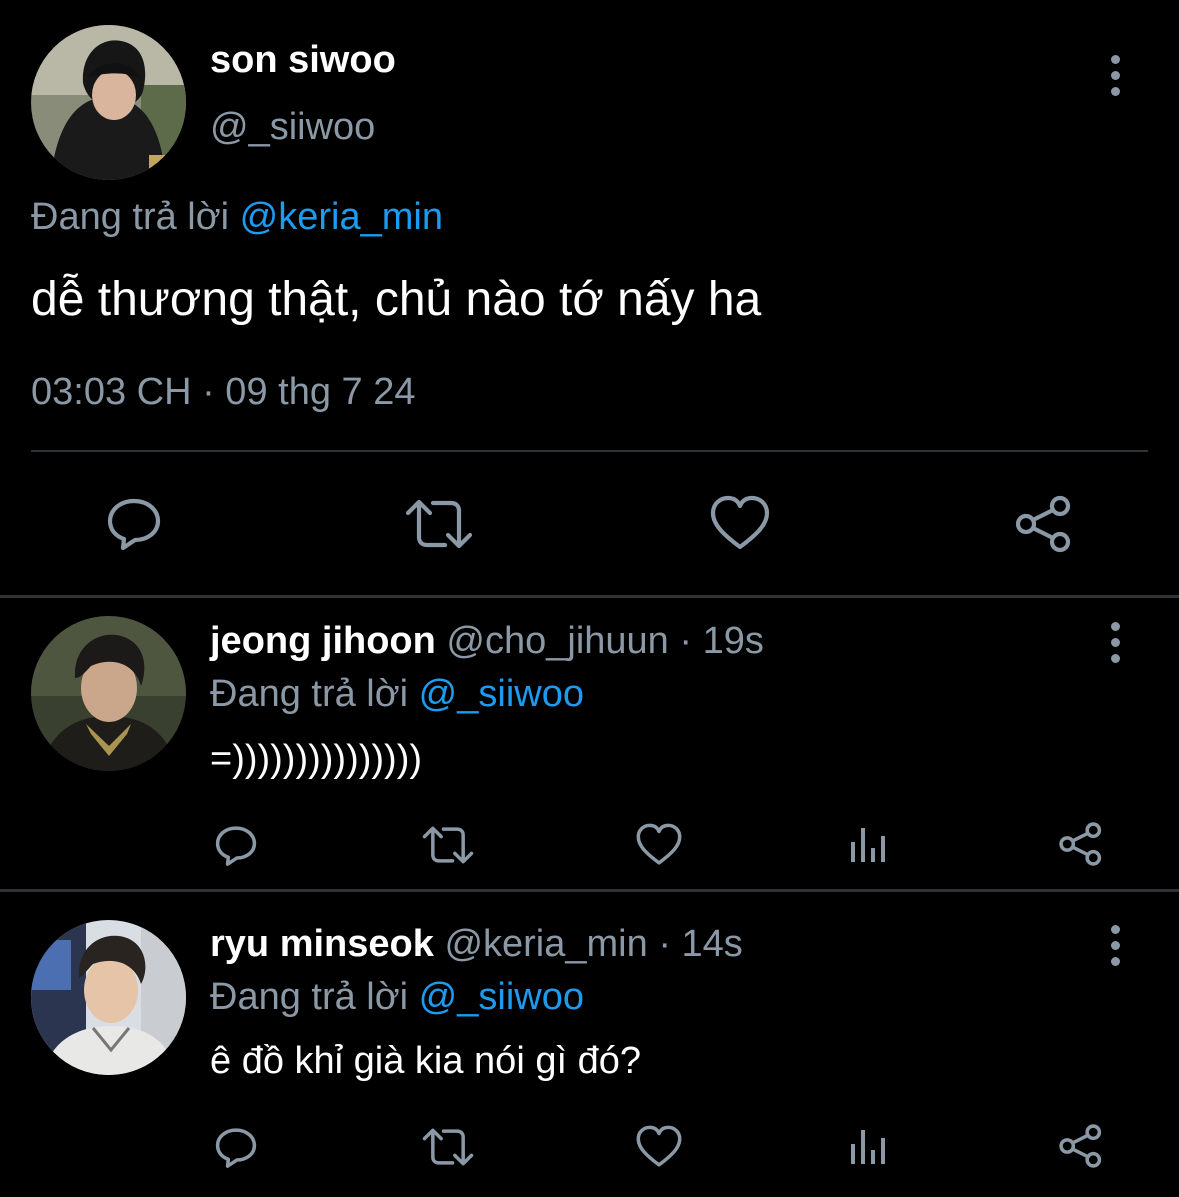 Image resolution: width=1179 pixels, height=1197 pixels. Describe the element at coordinates (545, 944) in the screenshot. I see `author-handle: @keria_min` at that location.